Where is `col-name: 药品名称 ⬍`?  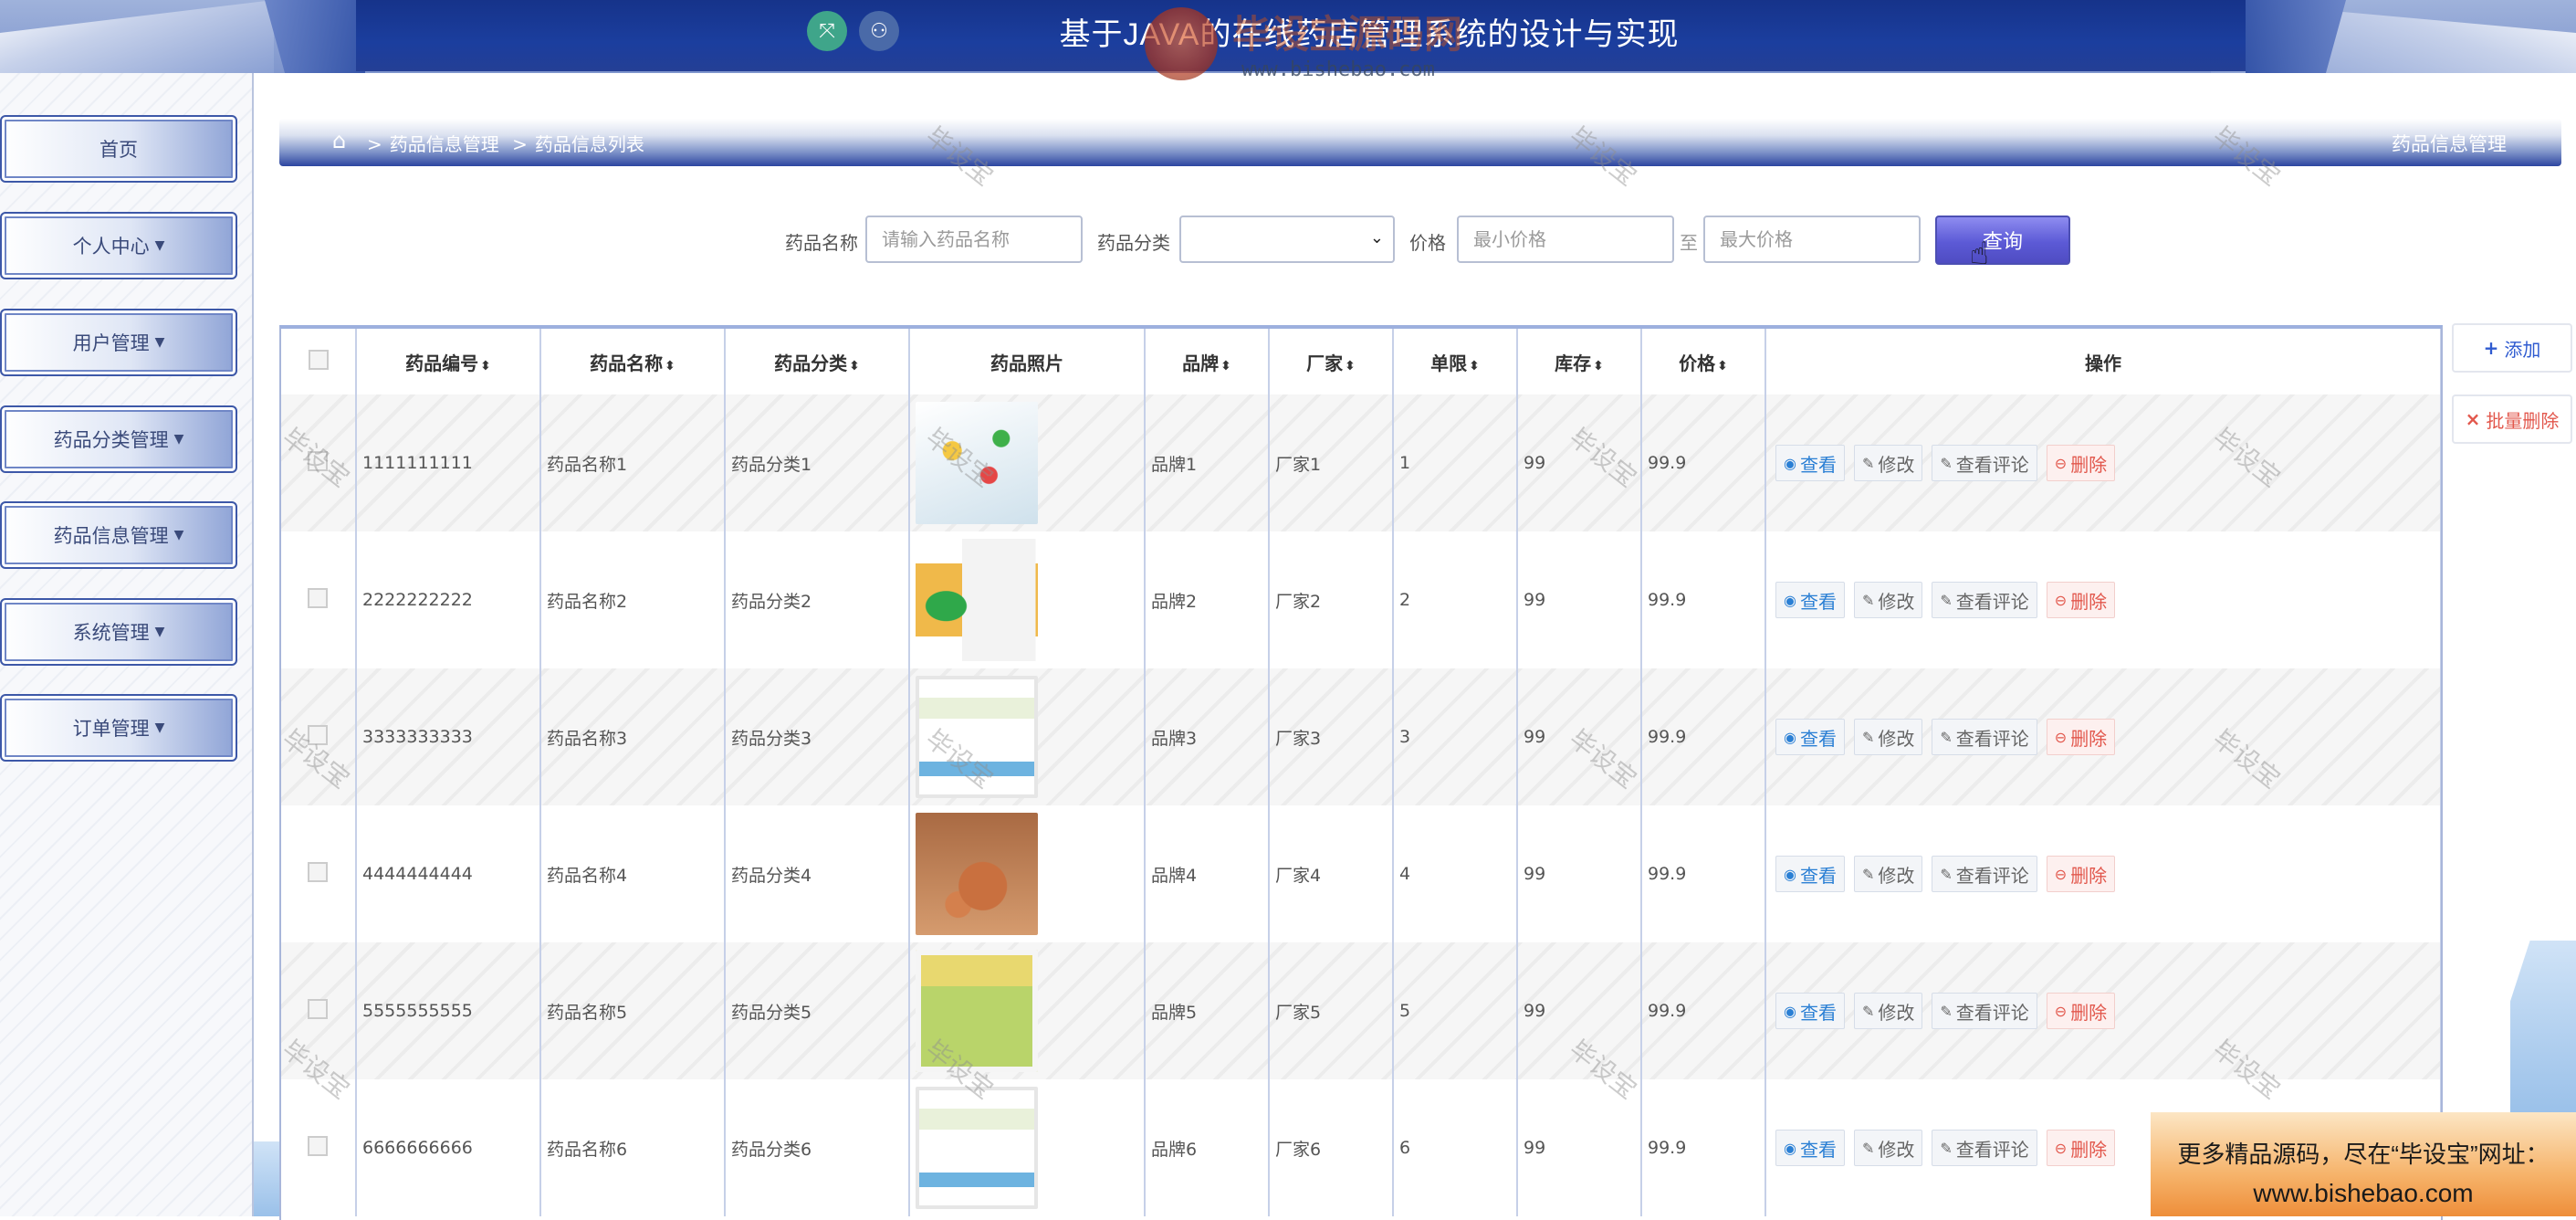 col-name: 药品名称 ⬍ is located at coordinates (633, 361).